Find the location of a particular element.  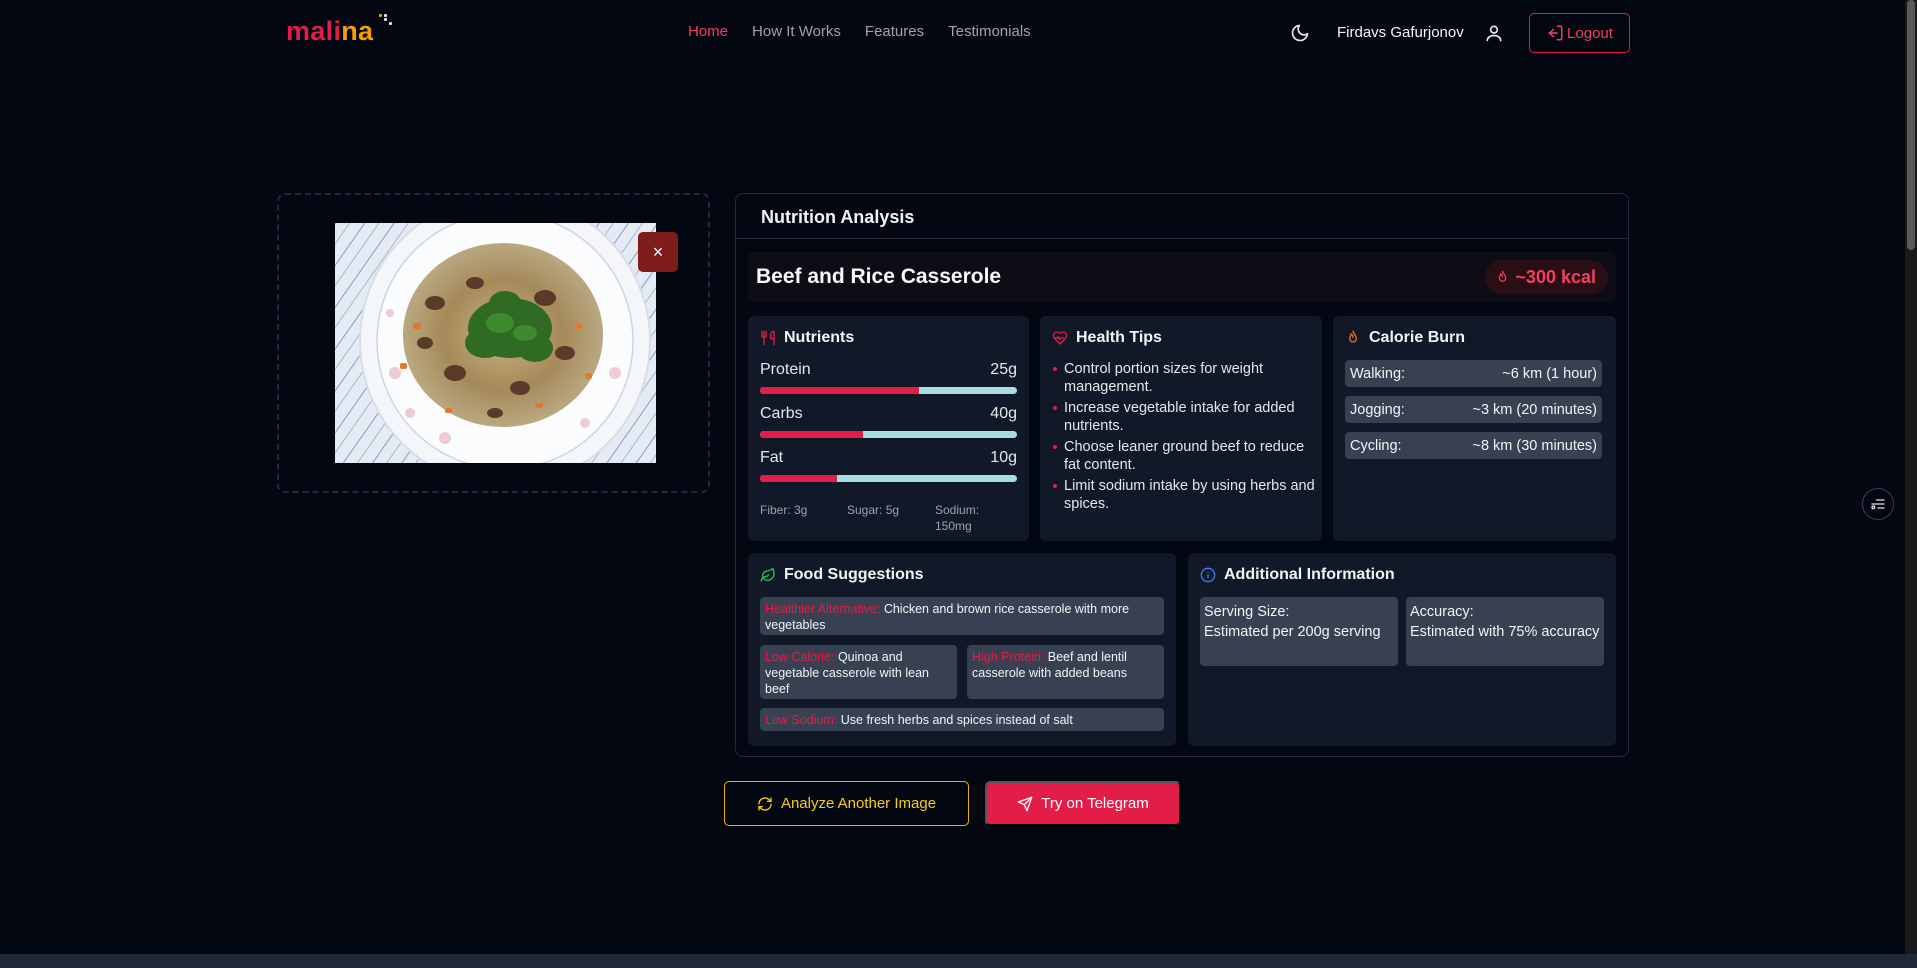

dish-header: Beef and Rice Casserole ~300 kcal is located at coordinates (1182, 277).